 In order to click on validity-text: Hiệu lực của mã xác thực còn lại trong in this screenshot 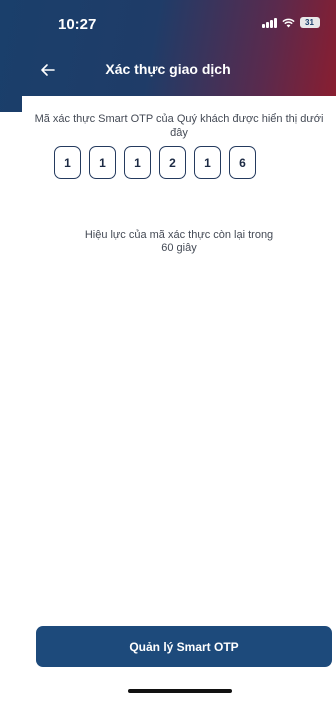, I will do `click(179, 235)`.